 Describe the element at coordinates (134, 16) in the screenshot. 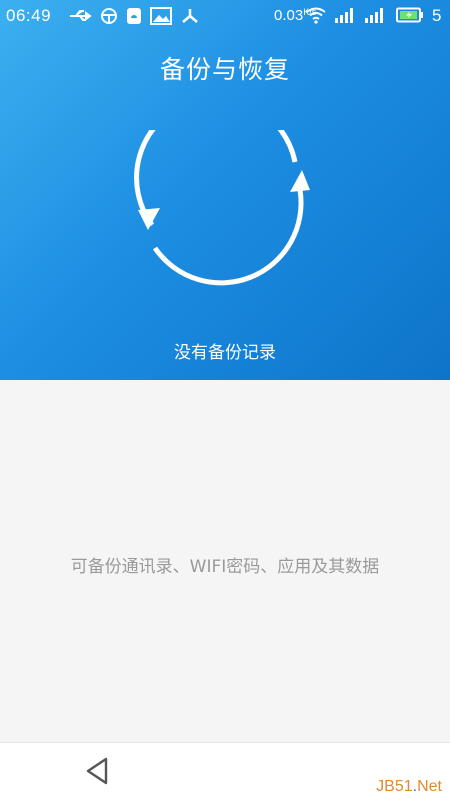

I see `notification-icon` at that location.